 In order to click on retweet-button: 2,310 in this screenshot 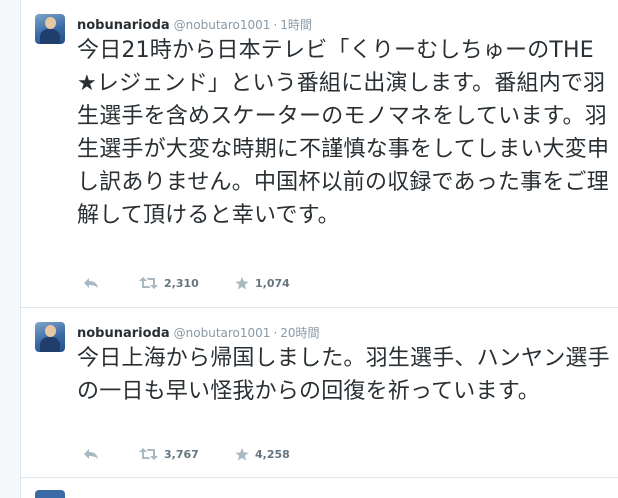, I will do `click(187, 283)`.